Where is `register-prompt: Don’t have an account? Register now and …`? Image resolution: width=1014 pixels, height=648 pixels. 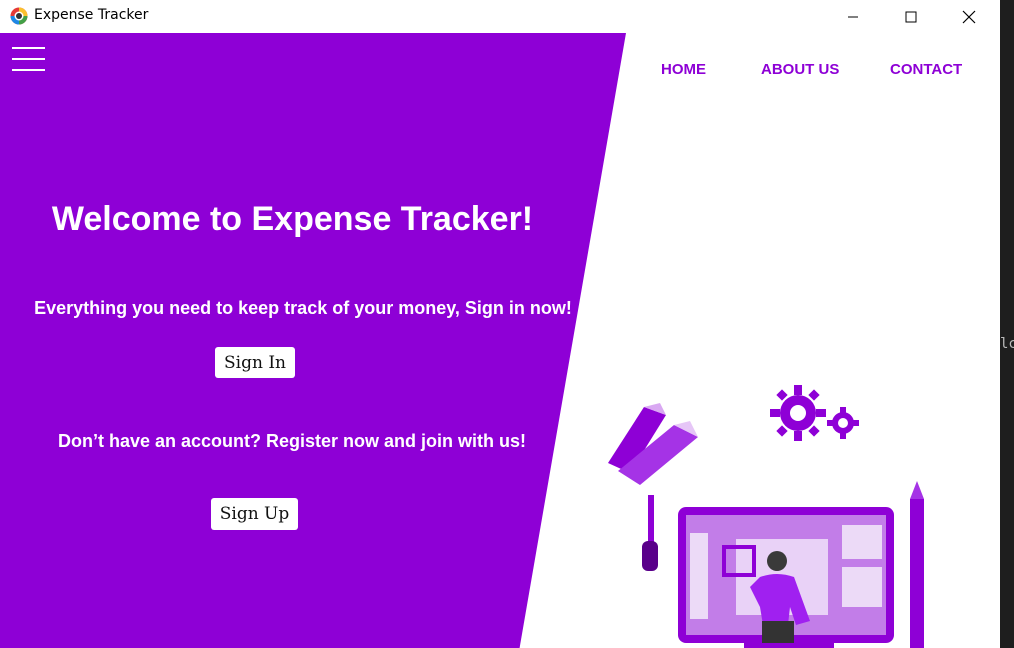
register-prompt: Don’t have an account? Register now and … is located at coordinates (292, 441).